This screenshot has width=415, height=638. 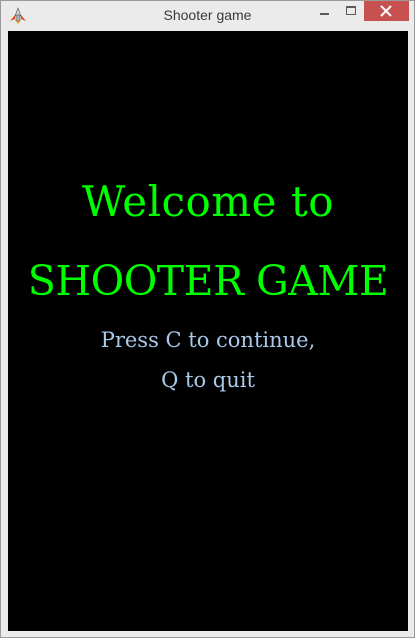 What do you see at coordinates (351, 11) in the screenshot?
I see `maximize-button` at bounding box center [351, 11].